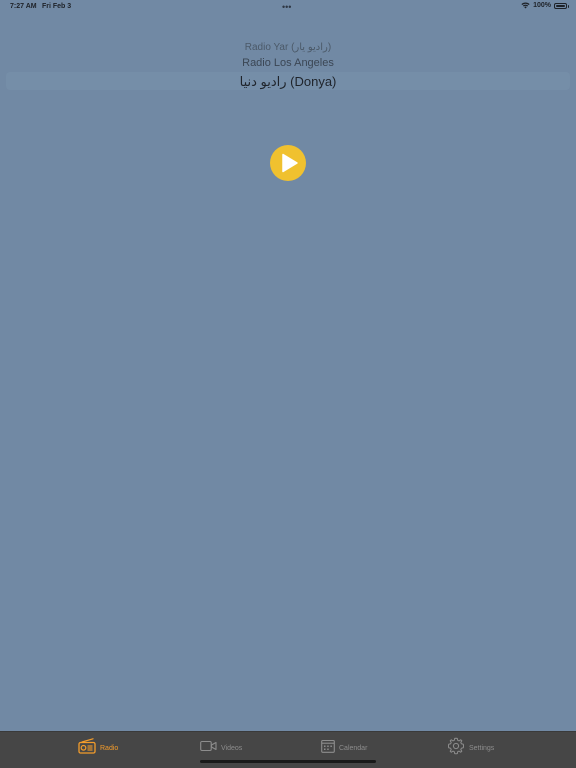 The image size is (576, 768). Describe the element at coordinates (87, 748) in the screenshot. I see `radio-icon` at that location.